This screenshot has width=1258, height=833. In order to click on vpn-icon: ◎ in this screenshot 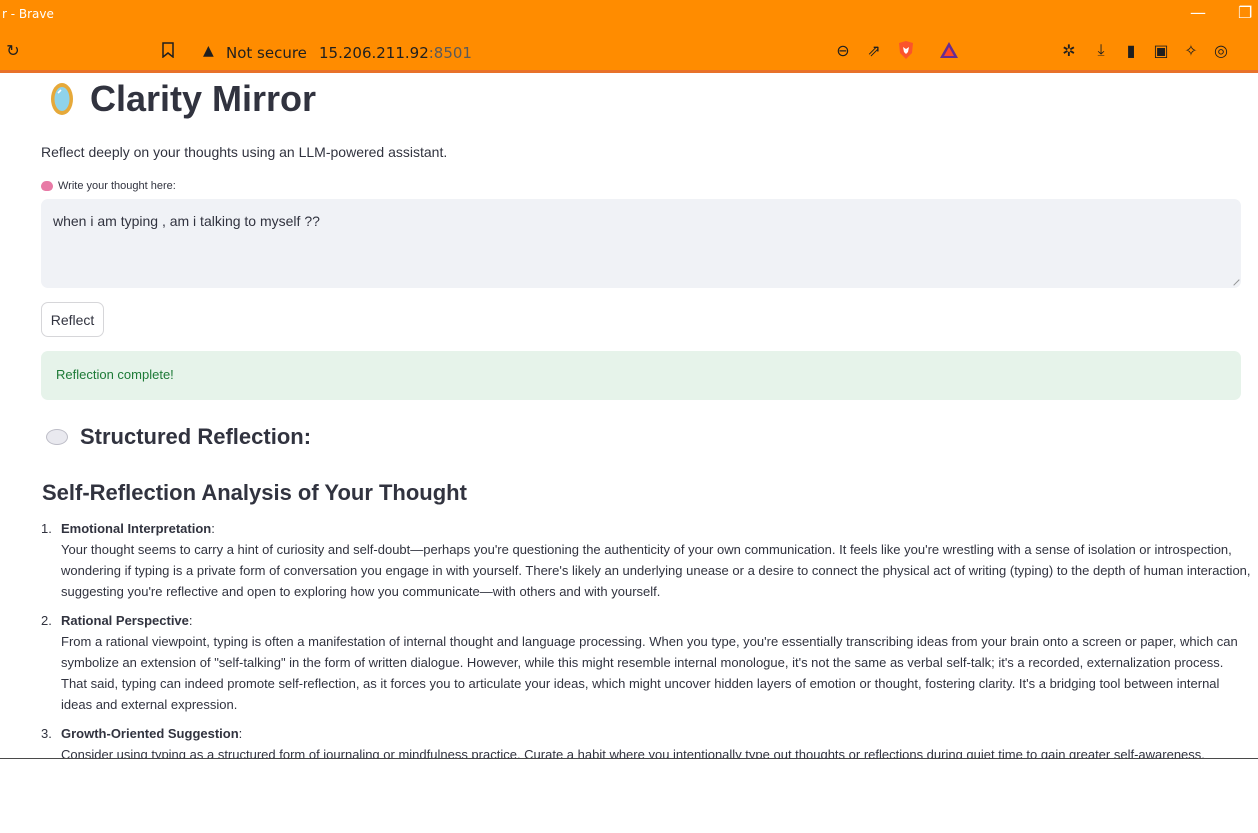, I will do `click(1221, 50)`.